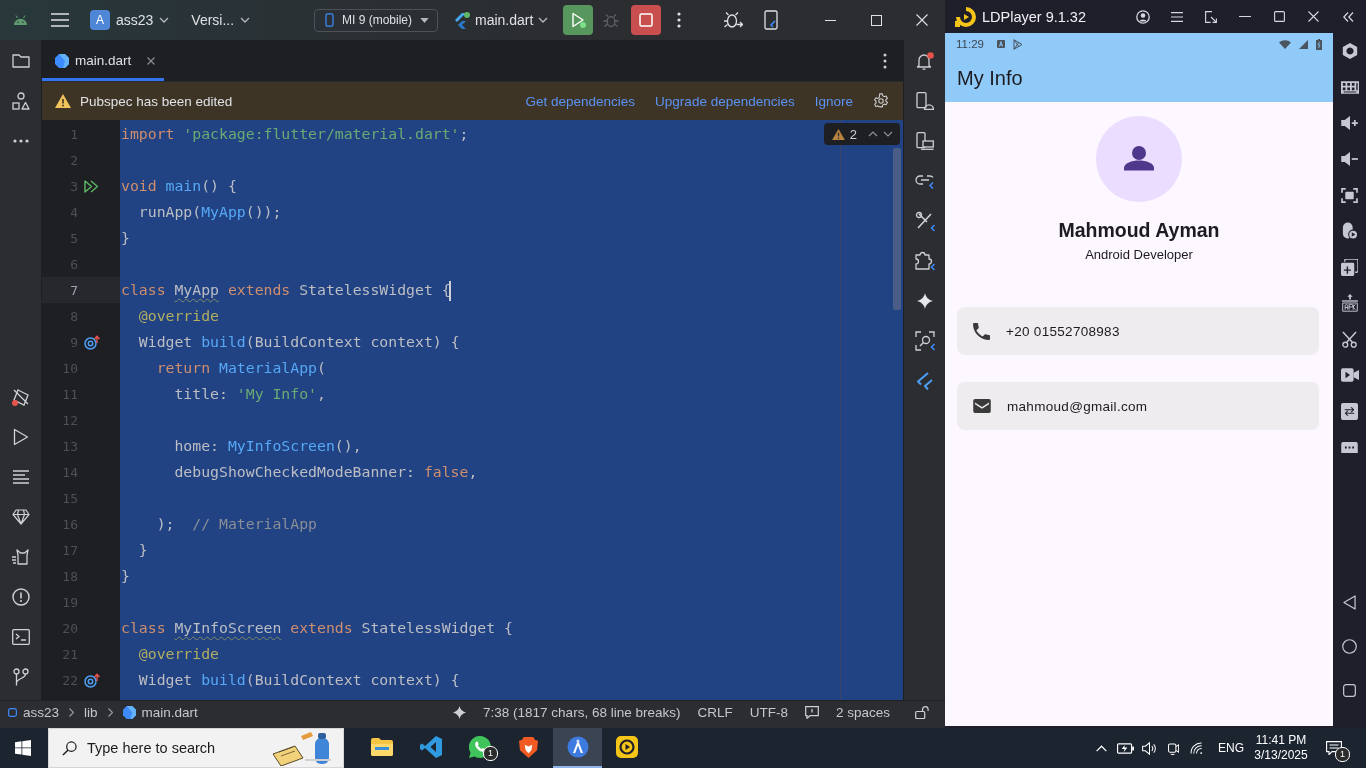 This screenshot has width=1366, height=768. I want to click on maximize-icon, so click(876, 20).